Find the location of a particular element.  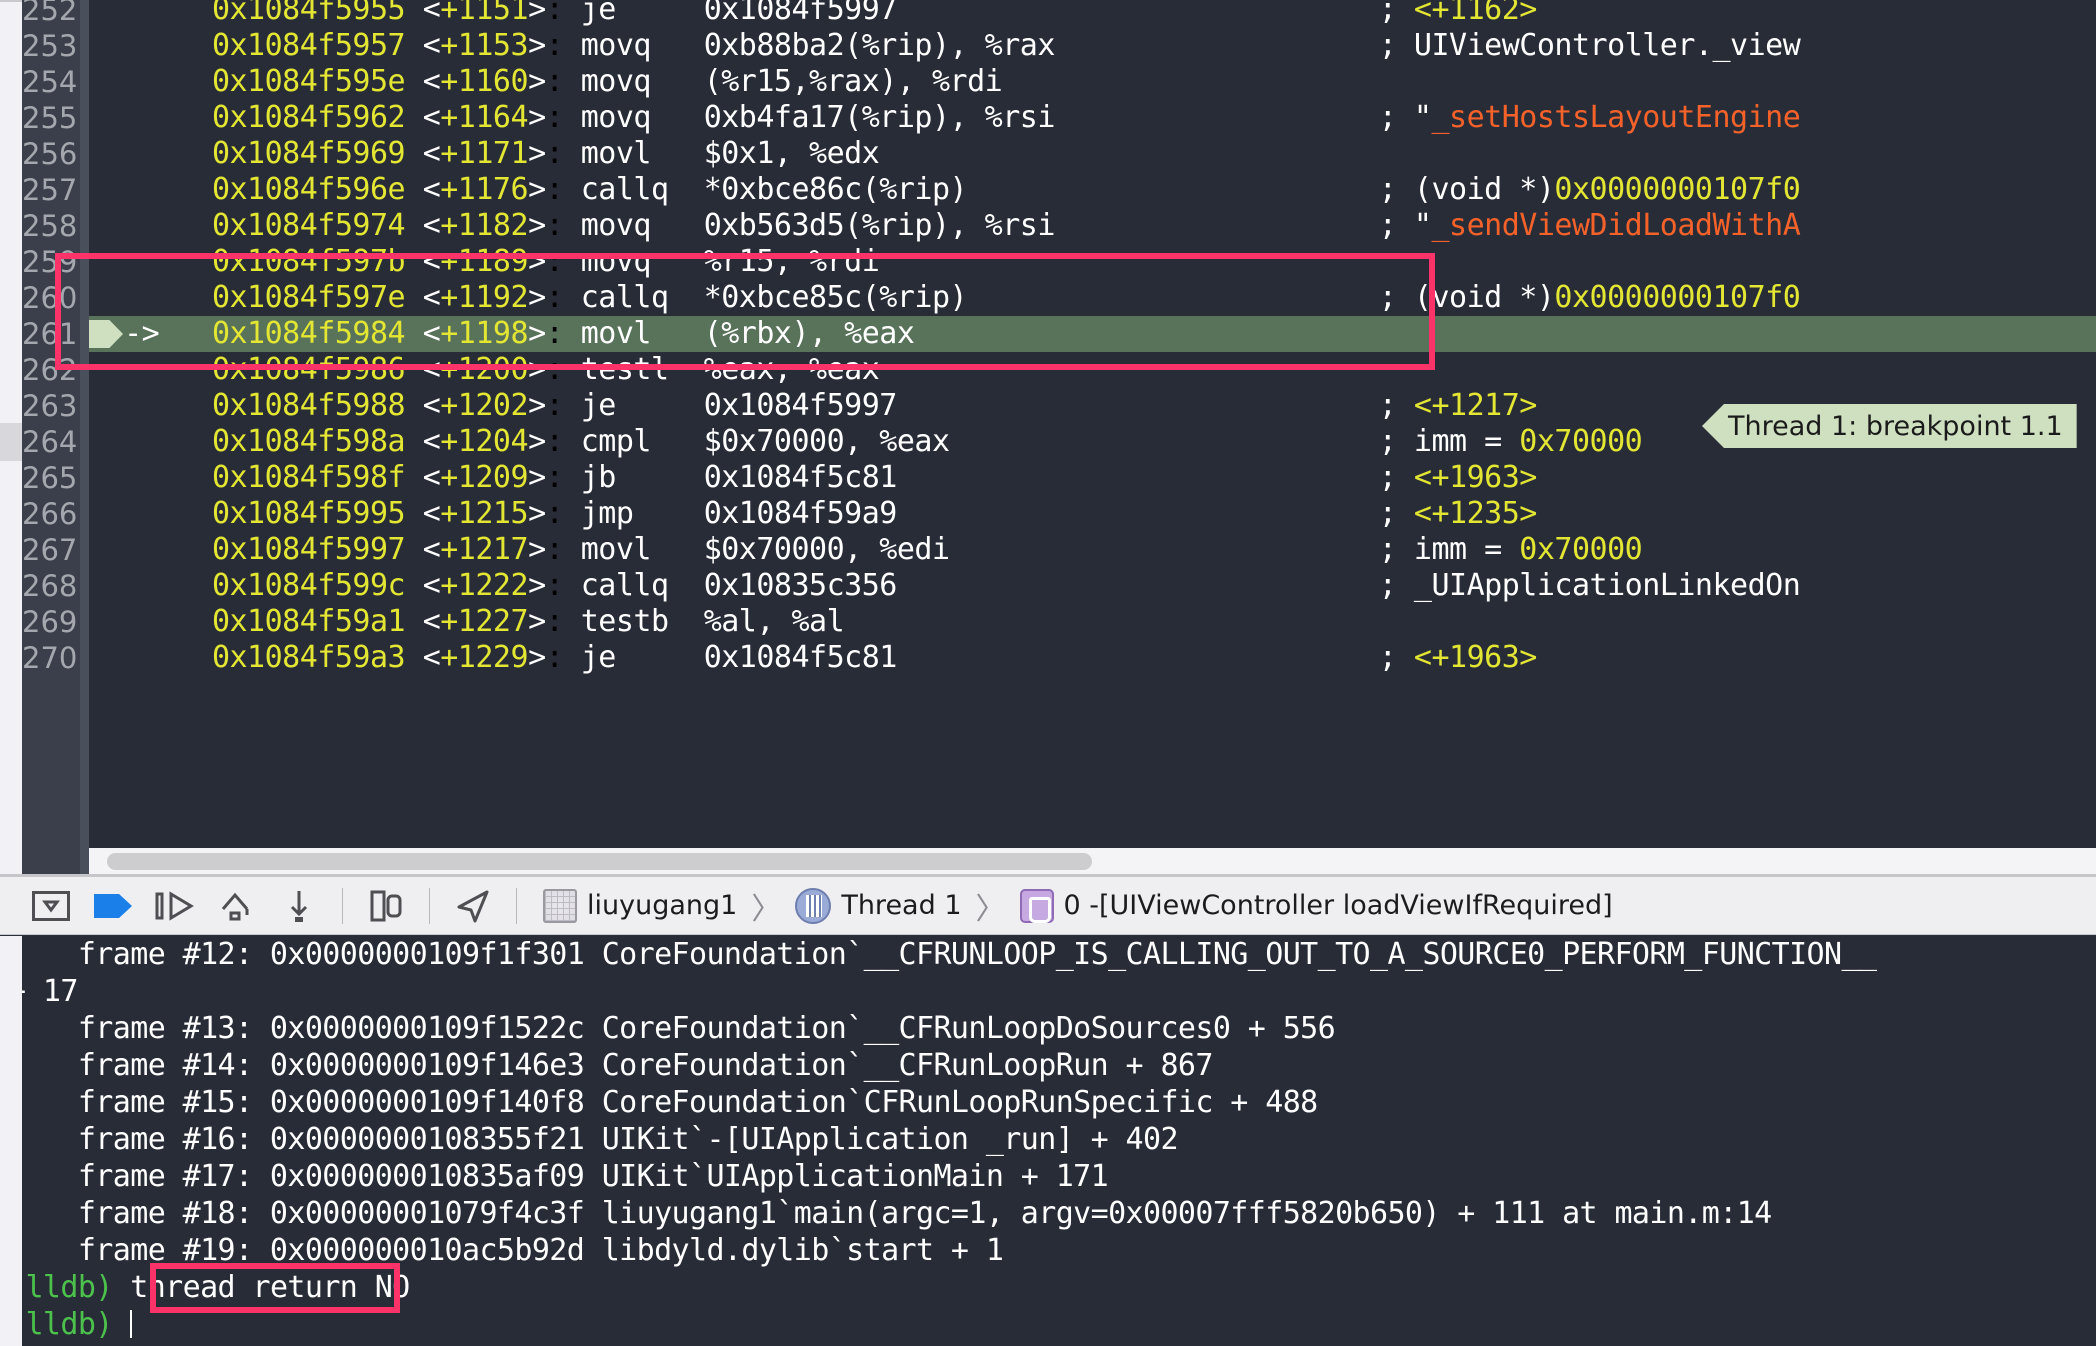

breadcrumb-label-thread: Thread 1 is located at coordinates (901, 905).